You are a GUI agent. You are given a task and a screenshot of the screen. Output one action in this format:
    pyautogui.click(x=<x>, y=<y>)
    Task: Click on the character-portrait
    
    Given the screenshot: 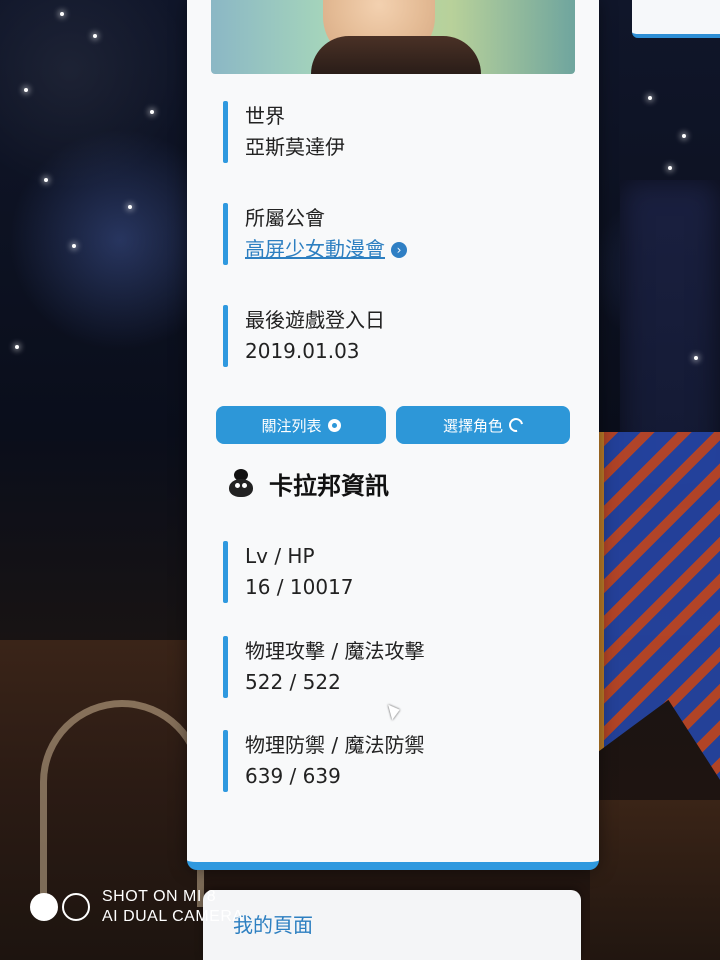 What is the action you would take?
    pyautogui.click(x=393, y=37)
    